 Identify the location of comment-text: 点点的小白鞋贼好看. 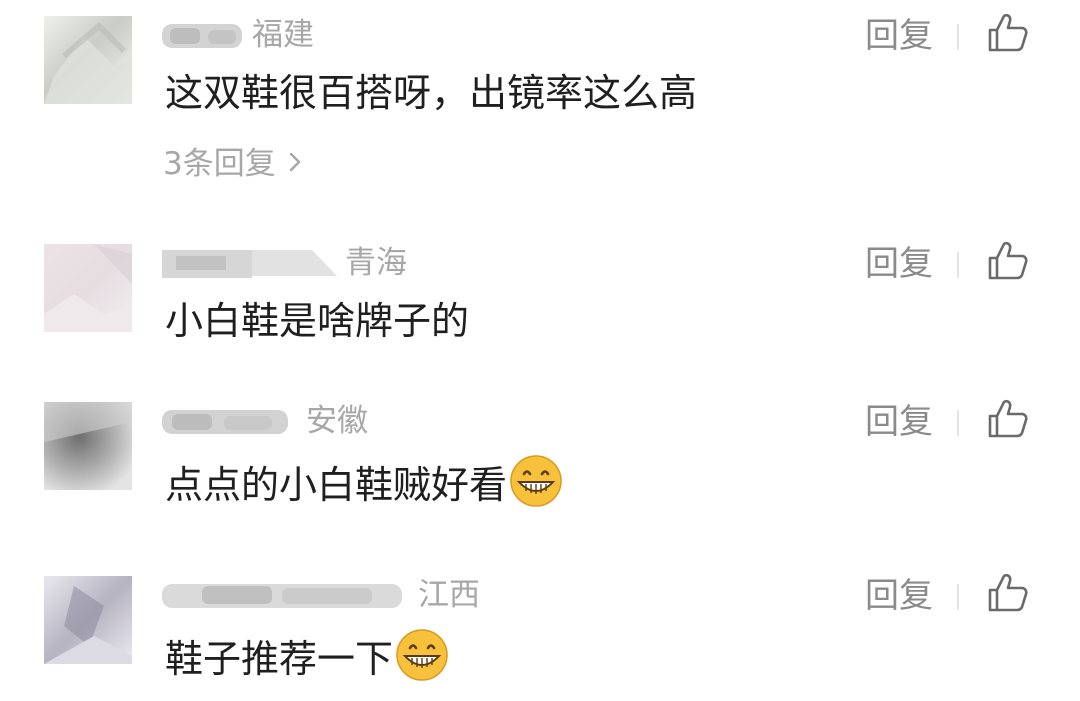
(364, 487).